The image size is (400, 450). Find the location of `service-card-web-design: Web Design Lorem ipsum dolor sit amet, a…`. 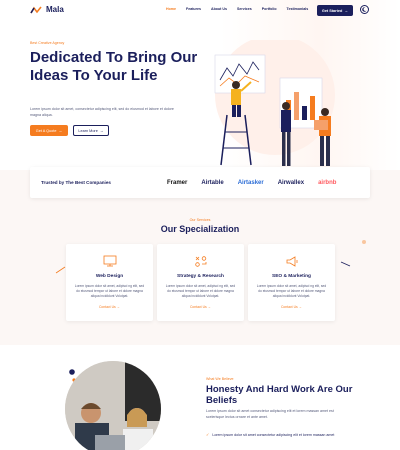

service-card-web-design: Web Design Lorem ipsum dolor sit amet, a… is located at coordinates (109, 282).